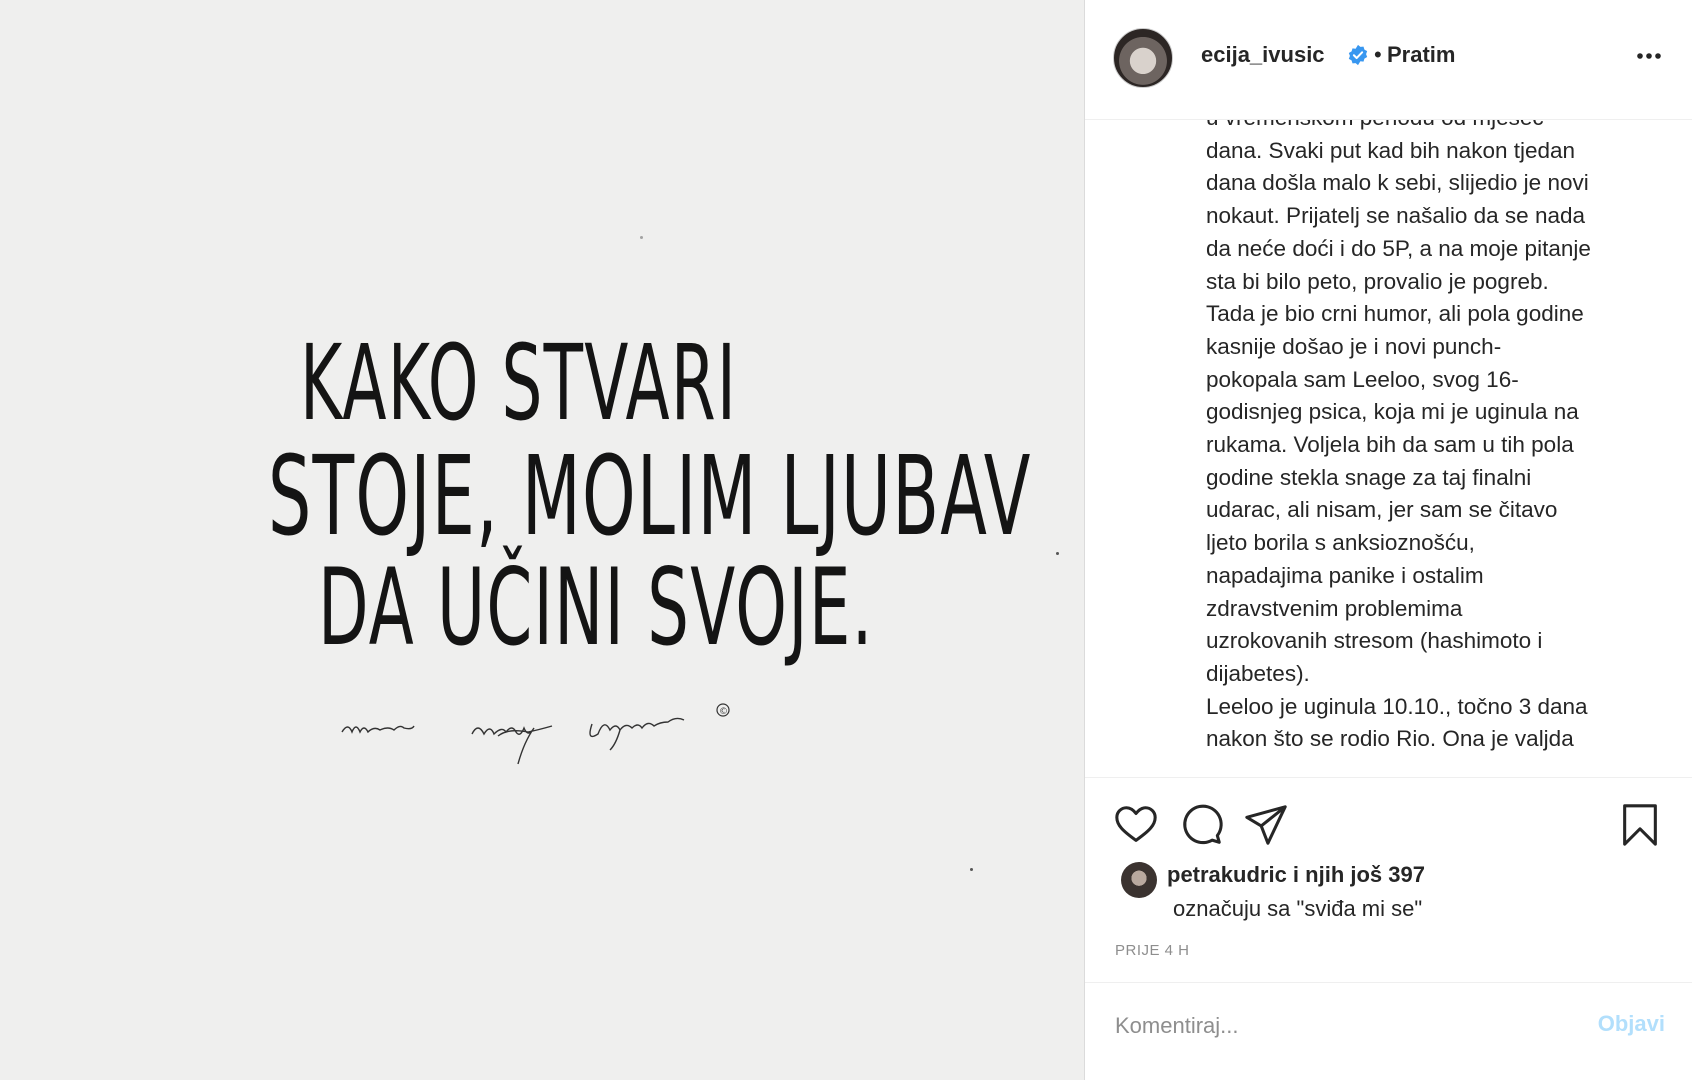 The width and height of the screenshot is (1692, 1080). What do you see at coordinates (1266, 825) in the screenshot?
I see `share-icon` at bounding box center [1266, 825].